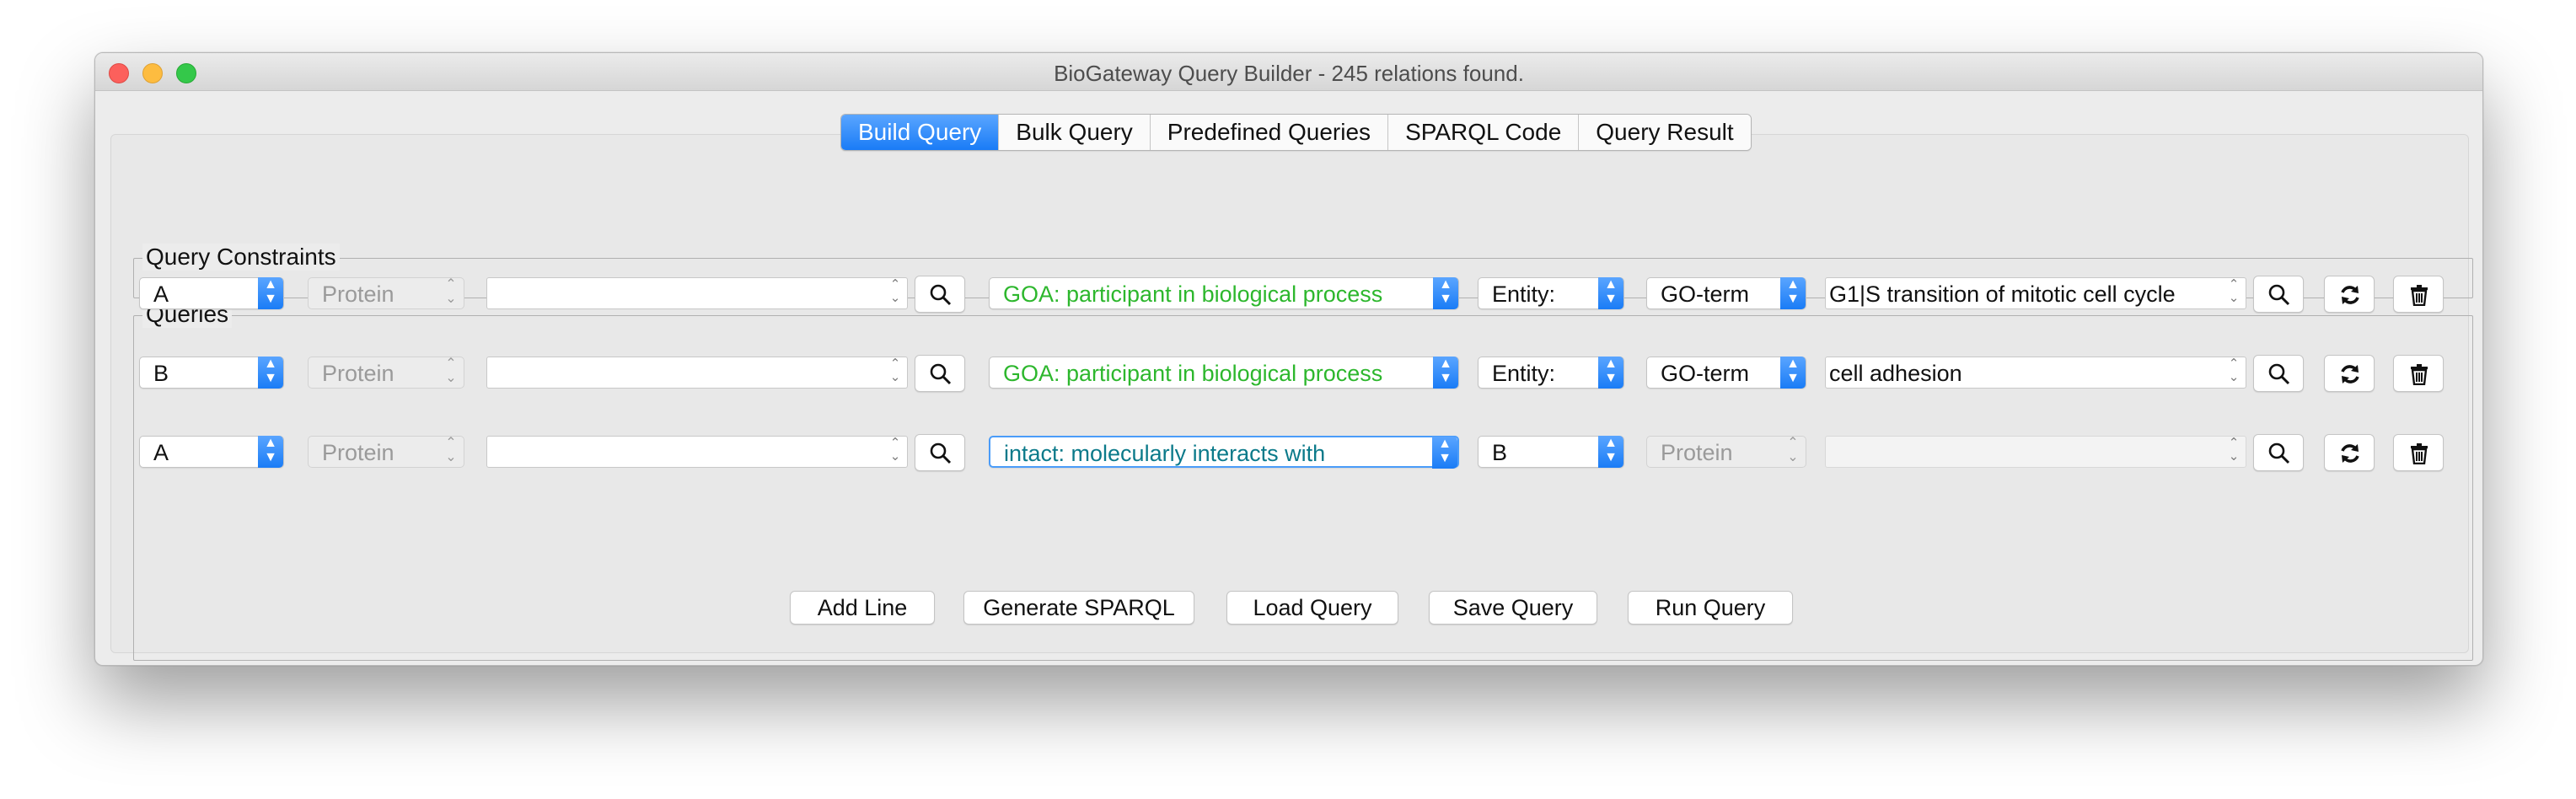  Describe the element at coordinates (920, 132) in the screenshot. I see `tab-build-query: Build Query` at that location.